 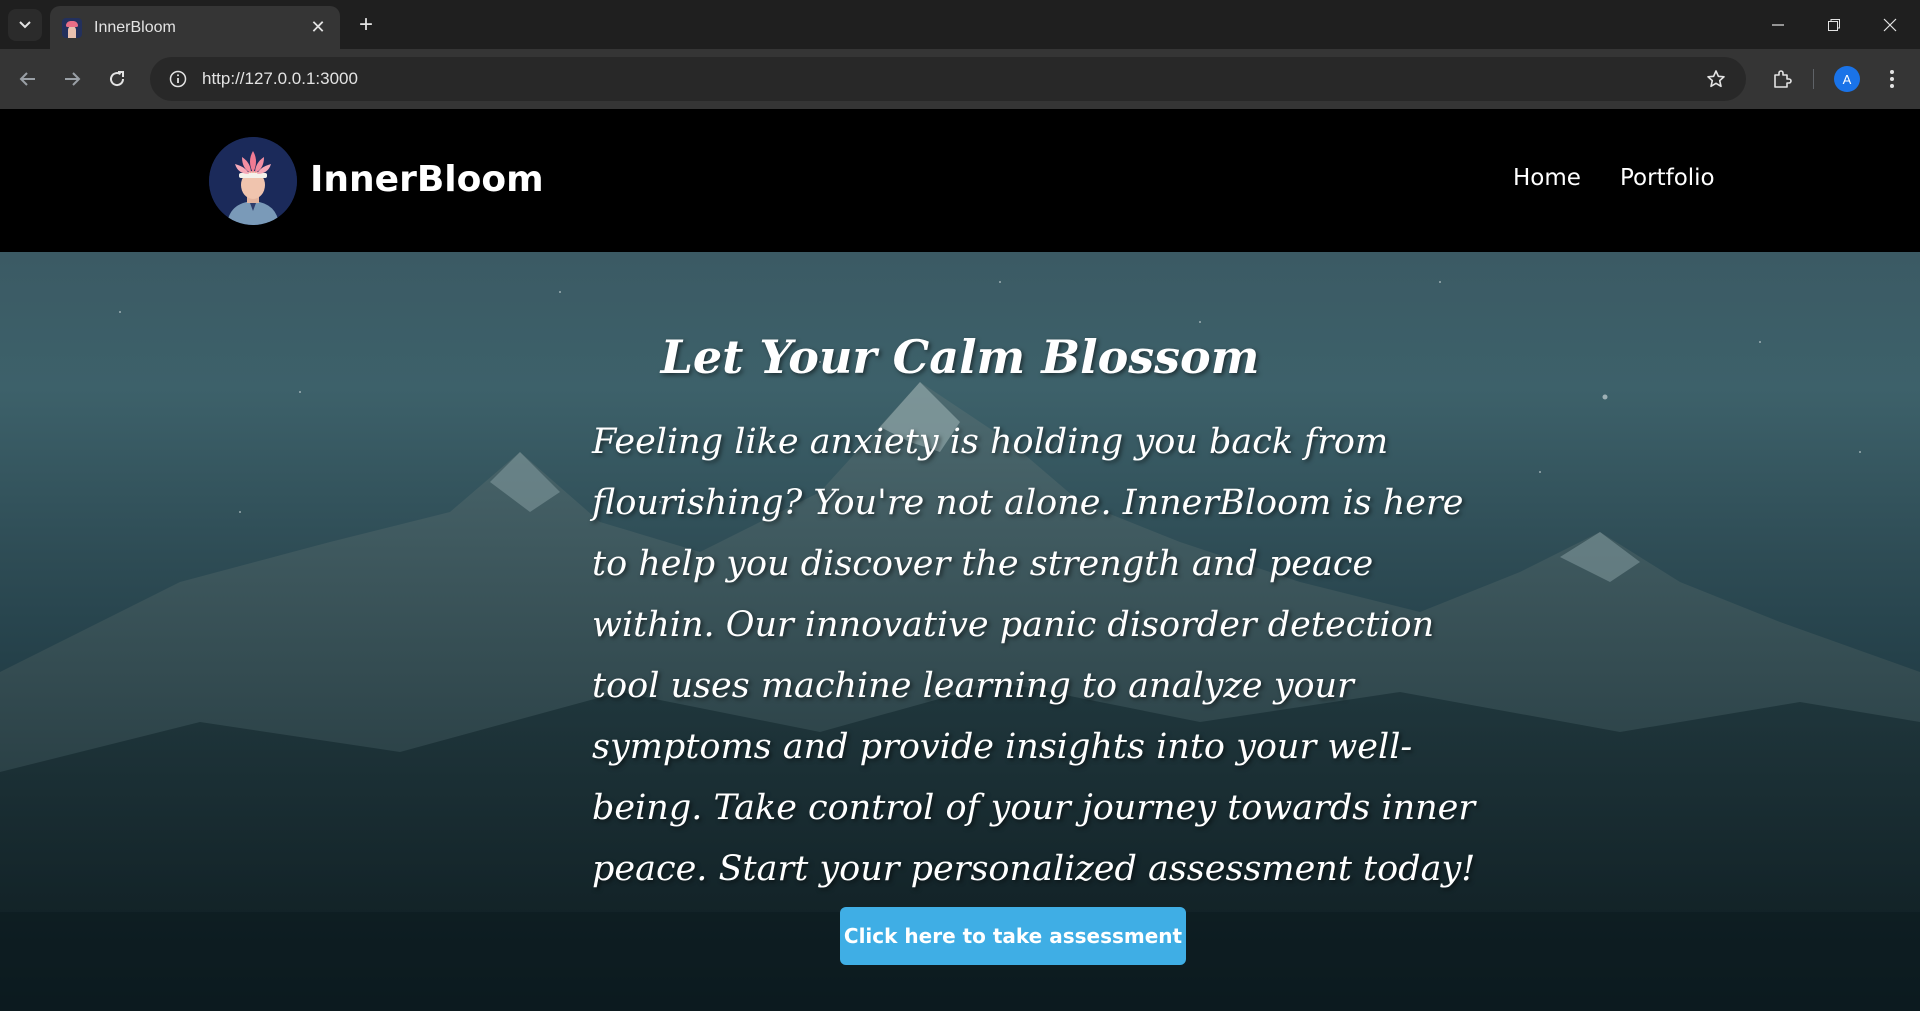 I want to click on chevron-down-icon, so click(x=25, y=25).